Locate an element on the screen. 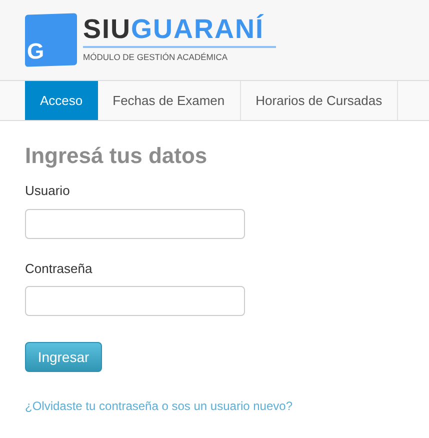 The height and width of the screenshot is (438, 429). nav-tab: Acceso is located at coordinates (61, 100).